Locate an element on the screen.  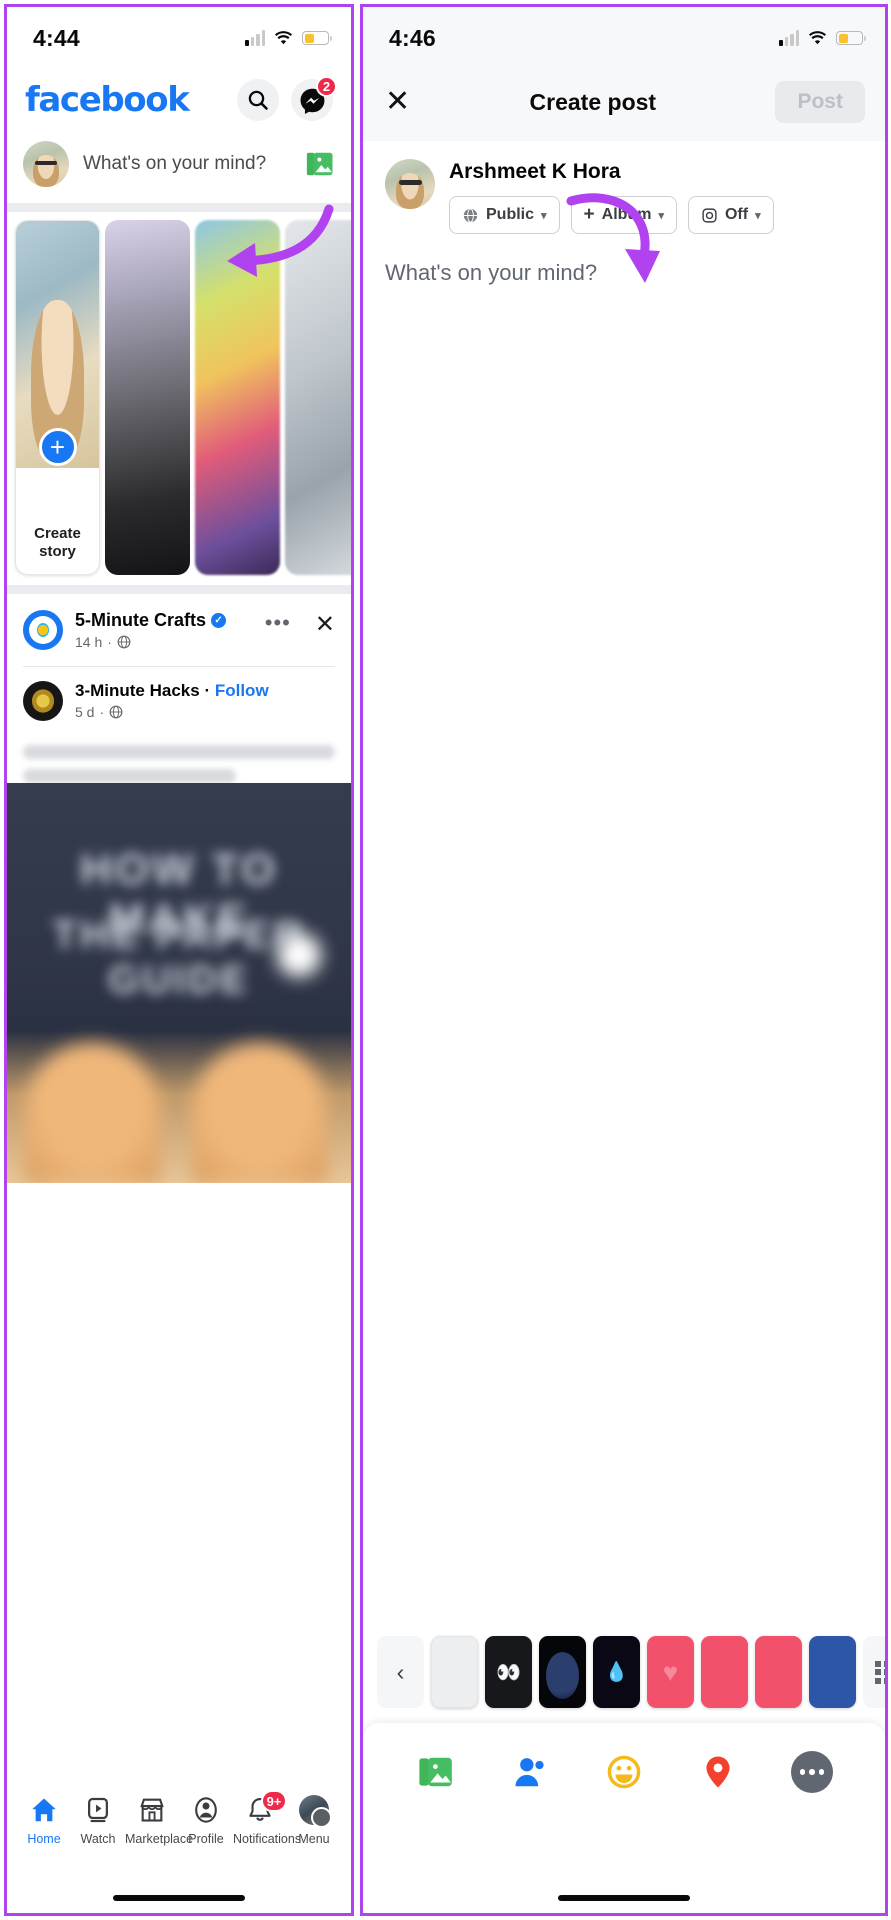
stories-tray: + Create story is located at coordinates (179, 398).